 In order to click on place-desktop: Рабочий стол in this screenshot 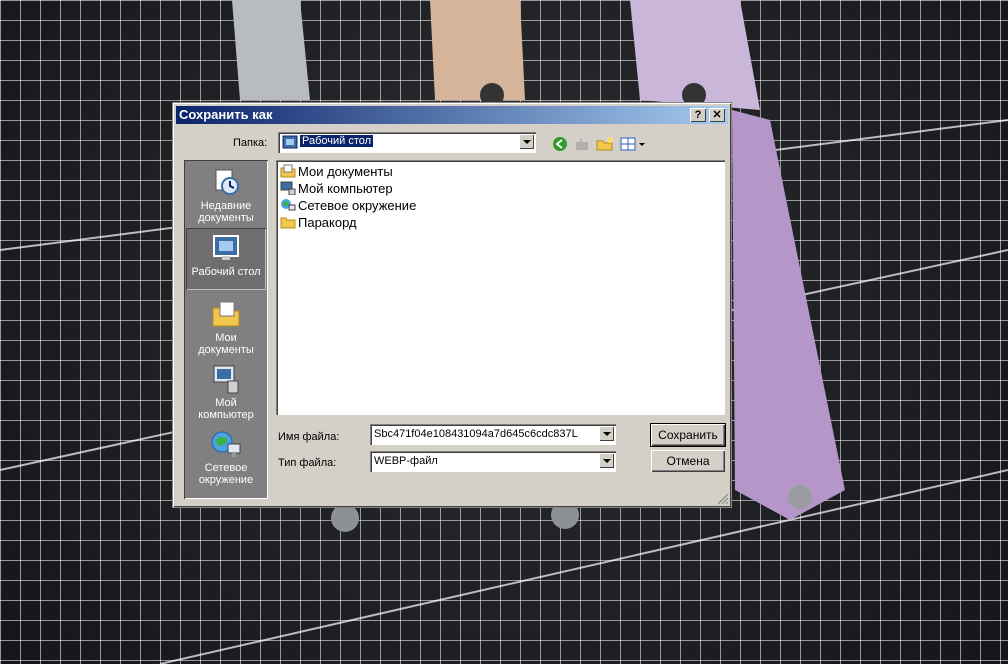, I will do `click(226, 259)`.